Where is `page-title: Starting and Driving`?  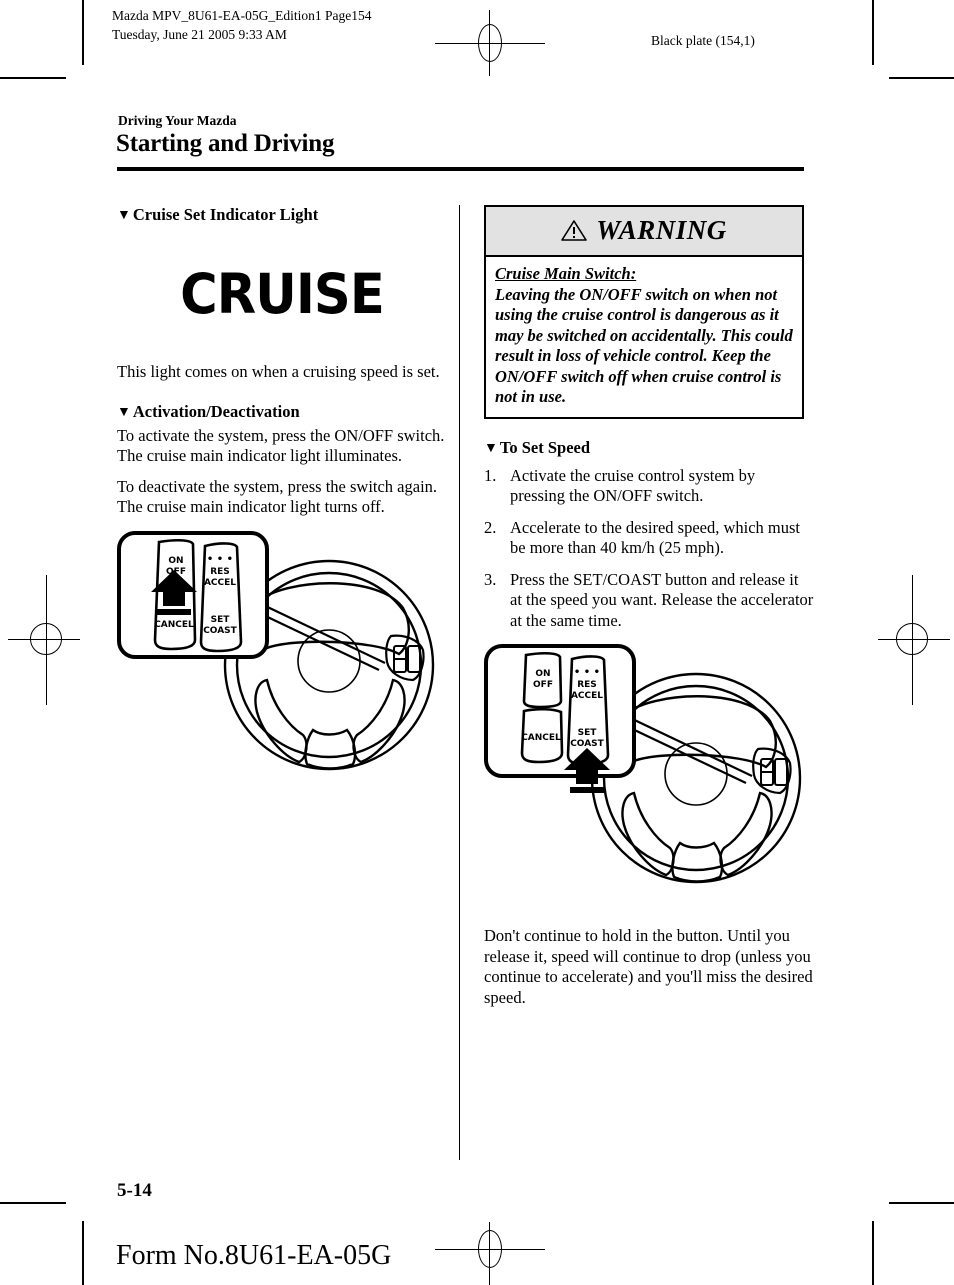
page-title: Starting and Driving is located at coordinates (225, 143).